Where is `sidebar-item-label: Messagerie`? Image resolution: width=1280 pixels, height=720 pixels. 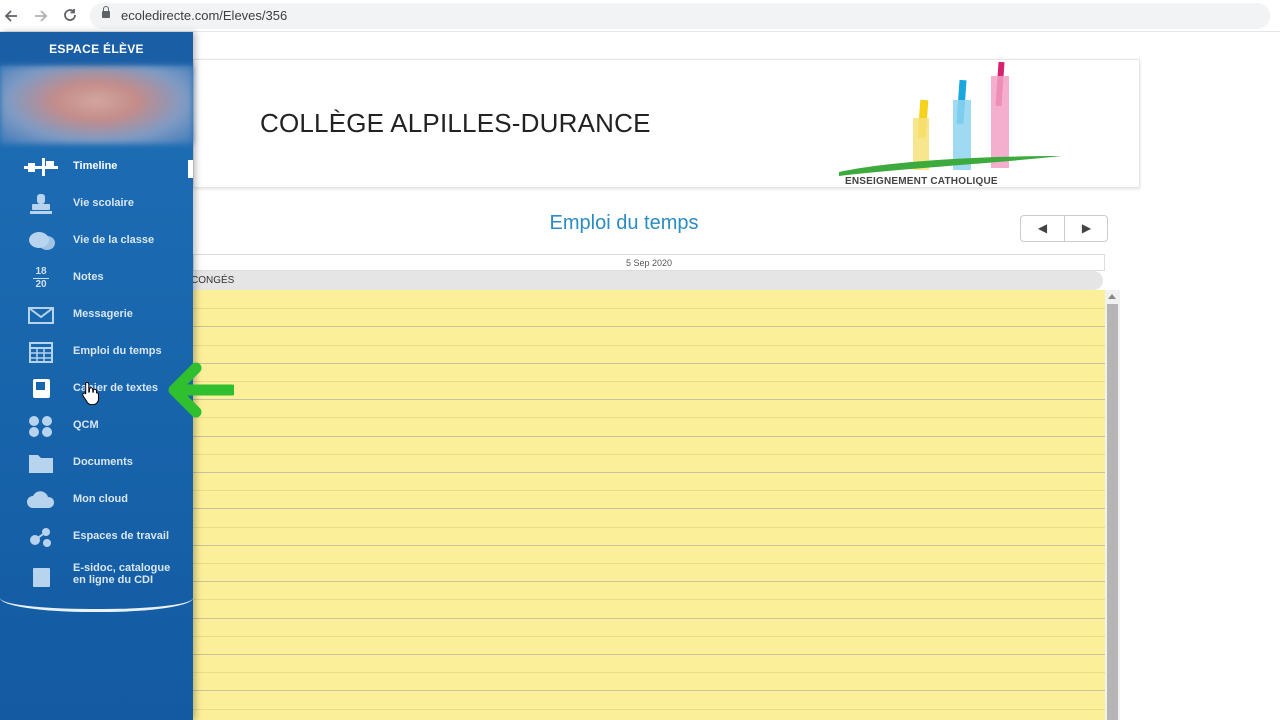
sidebar-item-label: Messagerie is located at coordinates (103, 314).